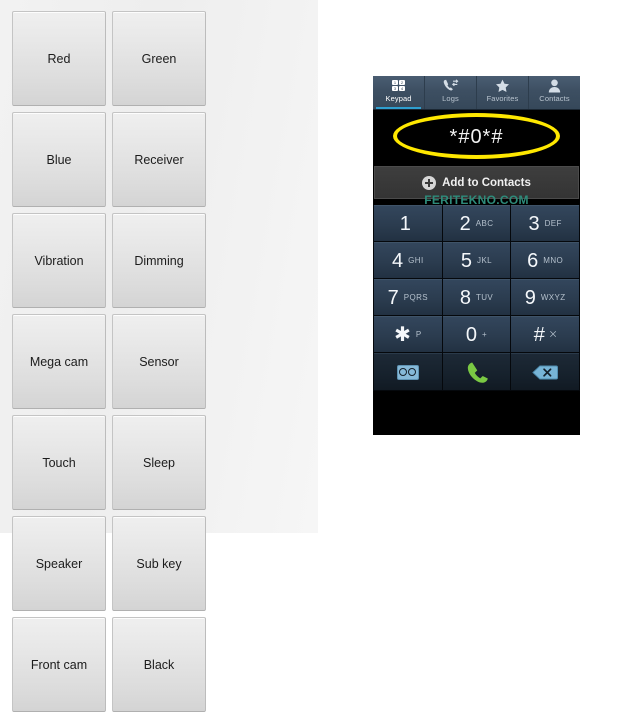 The height and width of the screenshot is (718, 640). I want to click on tab-logs: Logs, so click(451, 92).